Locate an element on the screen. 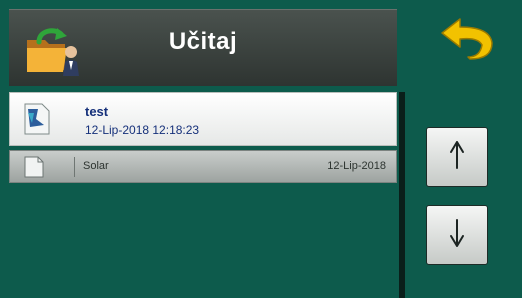  page-title: Učitaj is located at coordinates (203, 41).